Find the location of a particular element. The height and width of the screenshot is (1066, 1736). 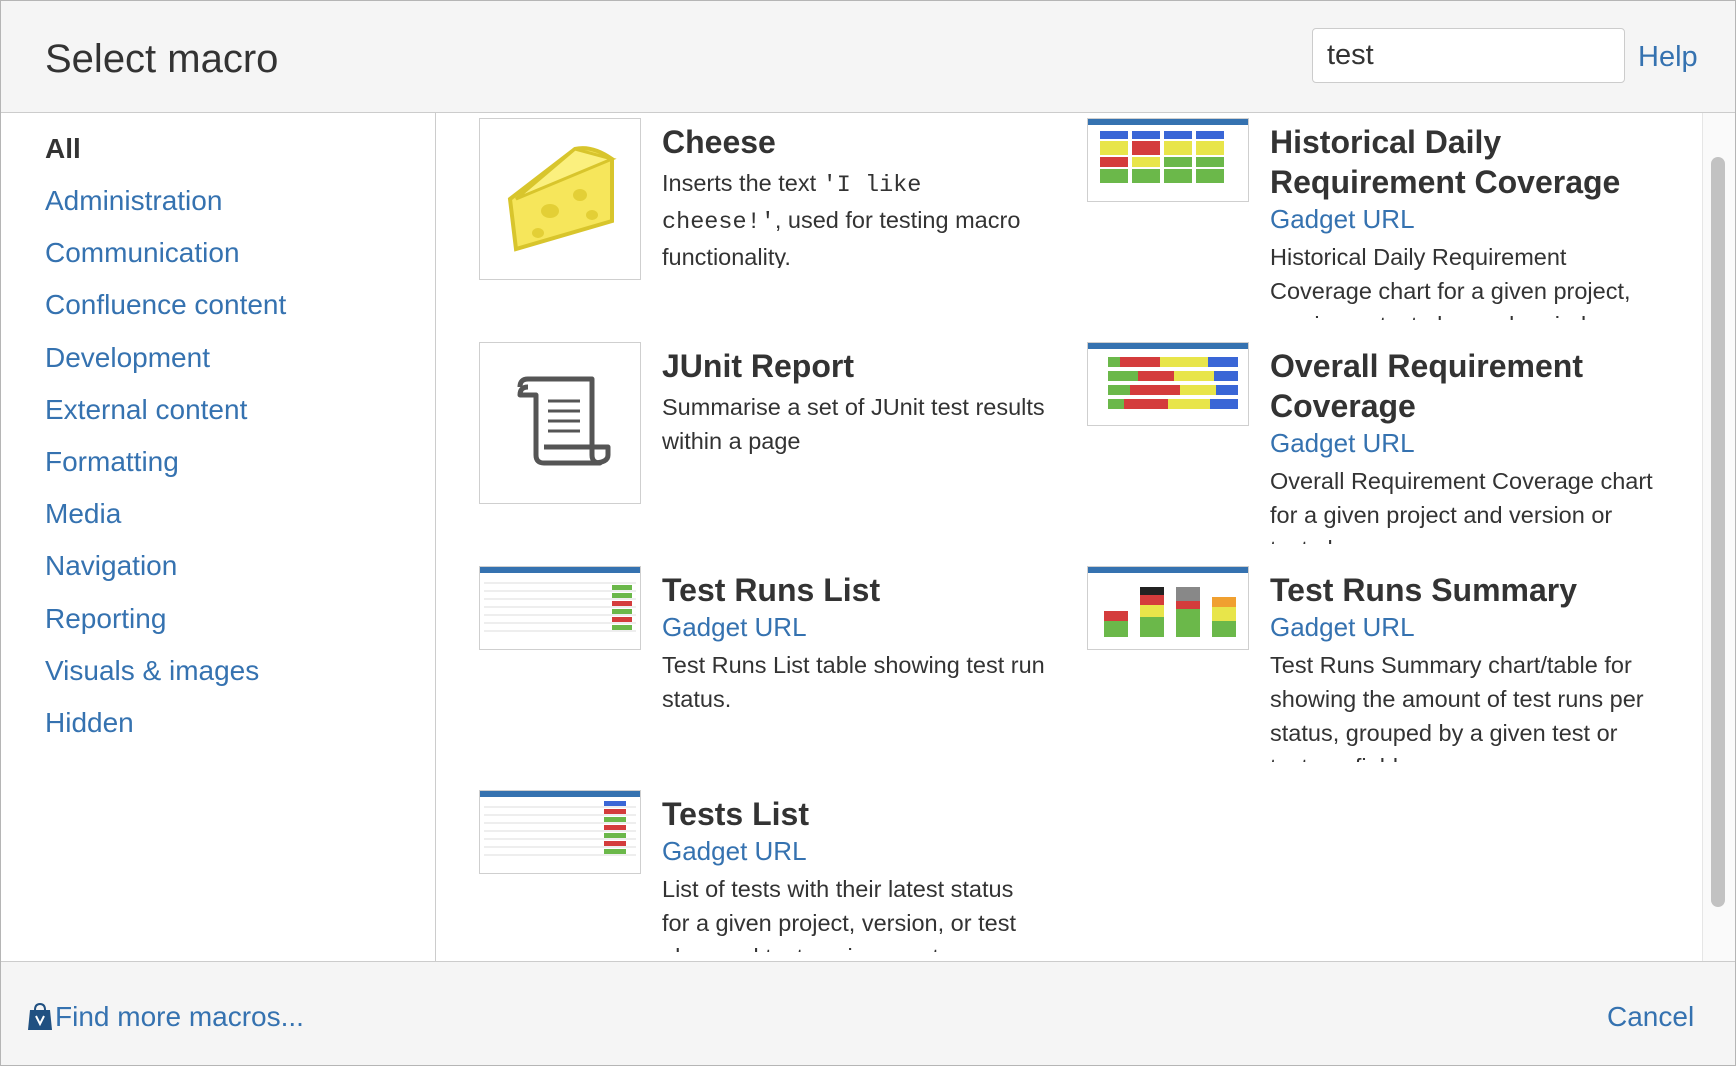

category-navigation: Navigation is located at coordinates (111, 566).